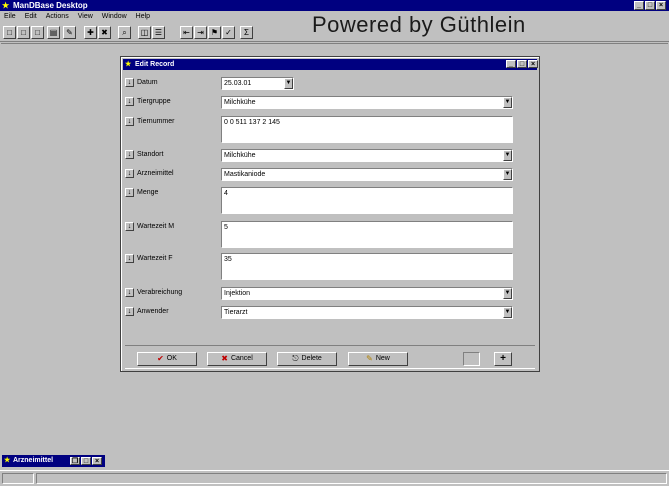  I want to click on field-label: Tiergruppe, so click(154, 101).